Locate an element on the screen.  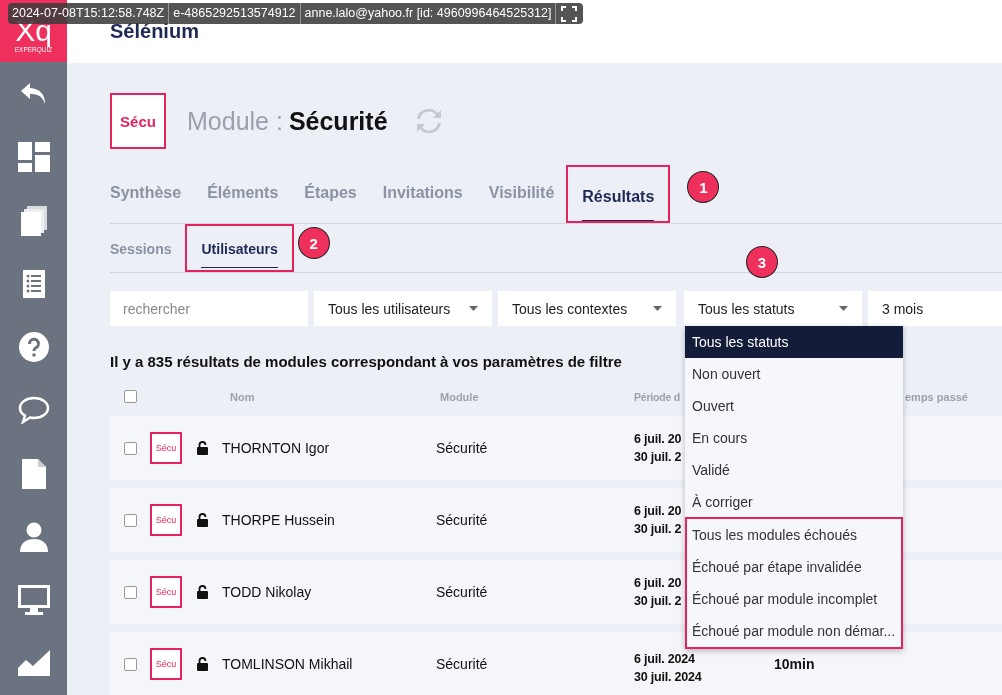
module-name: Sécurité is located at coordinates (338, 121).